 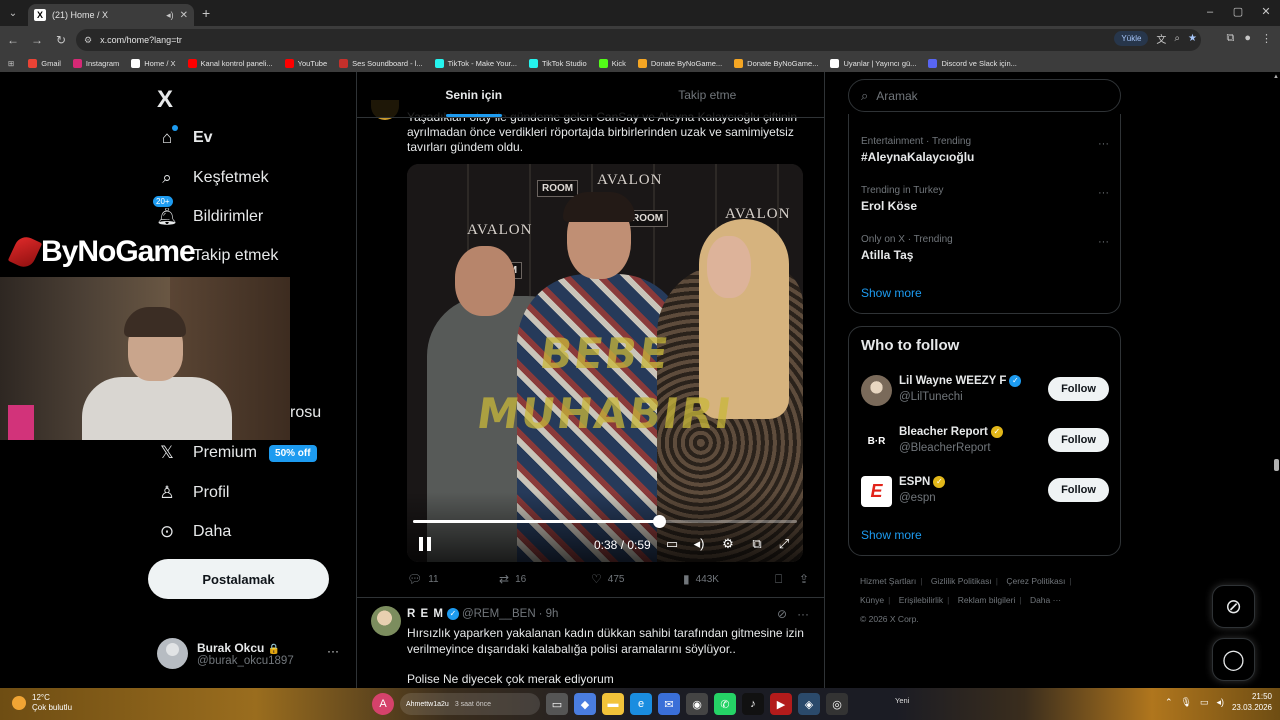 What do you see at coordinates (697, 704) in the screenshot?
I see `chrome-icon: ◉` at bounding box center [697, 704].